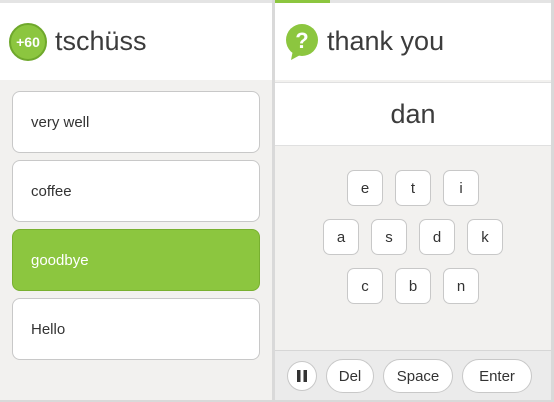 Image resolution: width=554 pixels, height=402 pixels. Describe the element at coordinates (136, 122) in the screenshot. I see `choice-very-well: very well` at that location.